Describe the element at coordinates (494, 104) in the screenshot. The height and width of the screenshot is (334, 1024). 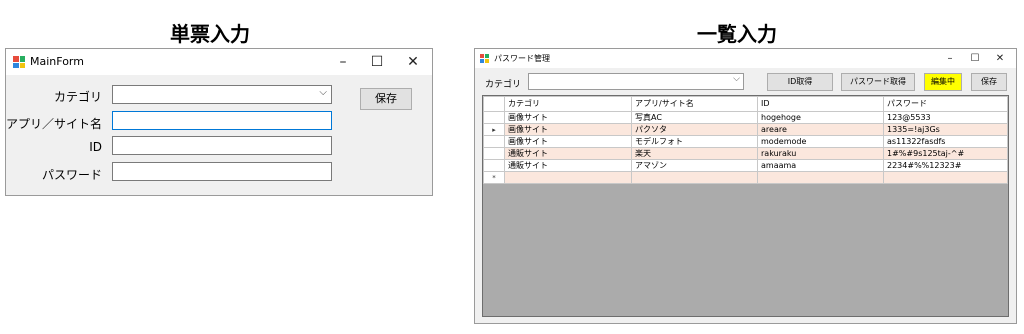
I see `row-header-corner` at that location.